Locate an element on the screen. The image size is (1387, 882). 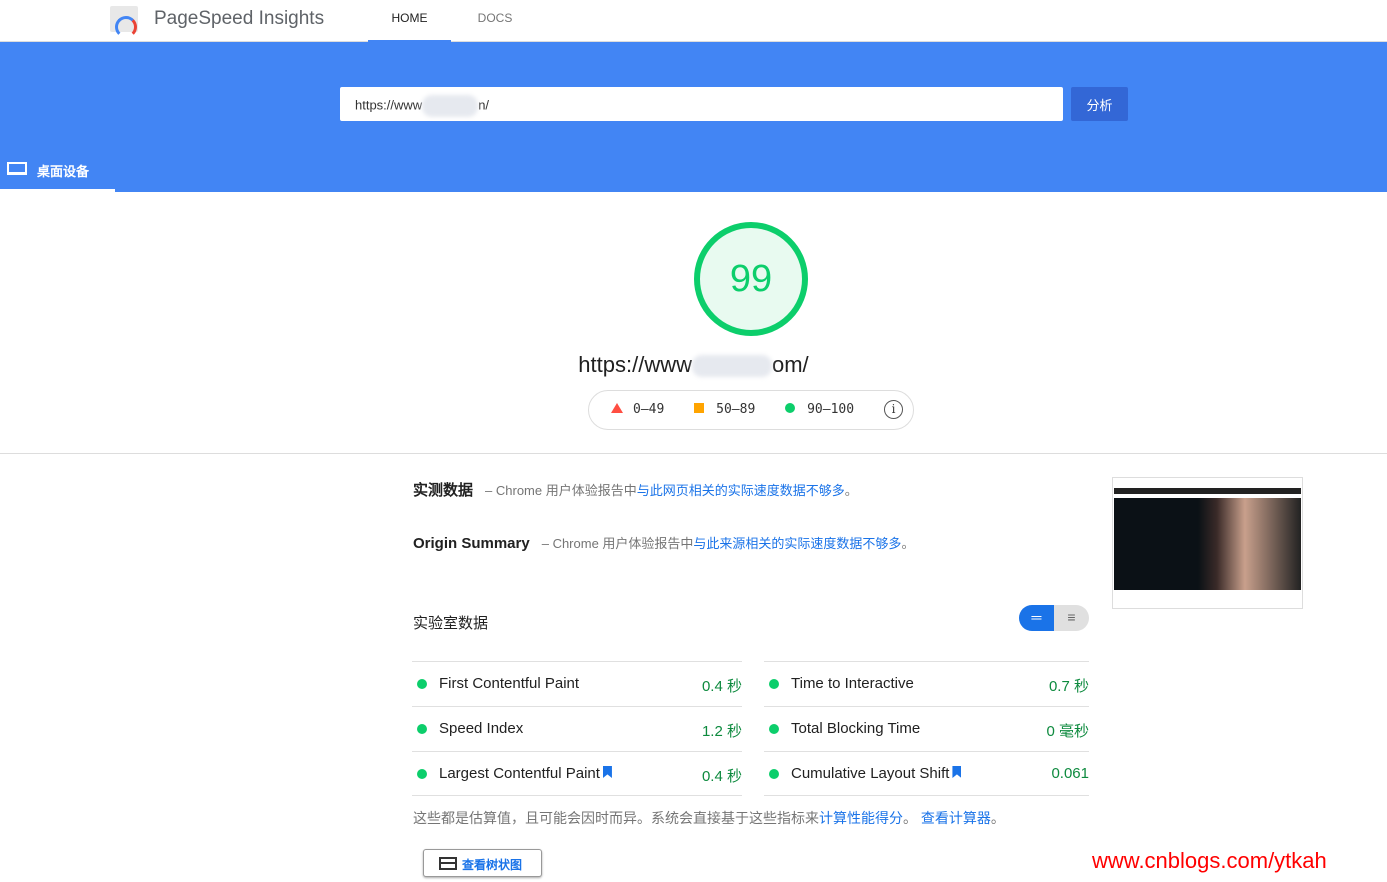
report-url-suffix: om/ is located at coordinates (790, 364).